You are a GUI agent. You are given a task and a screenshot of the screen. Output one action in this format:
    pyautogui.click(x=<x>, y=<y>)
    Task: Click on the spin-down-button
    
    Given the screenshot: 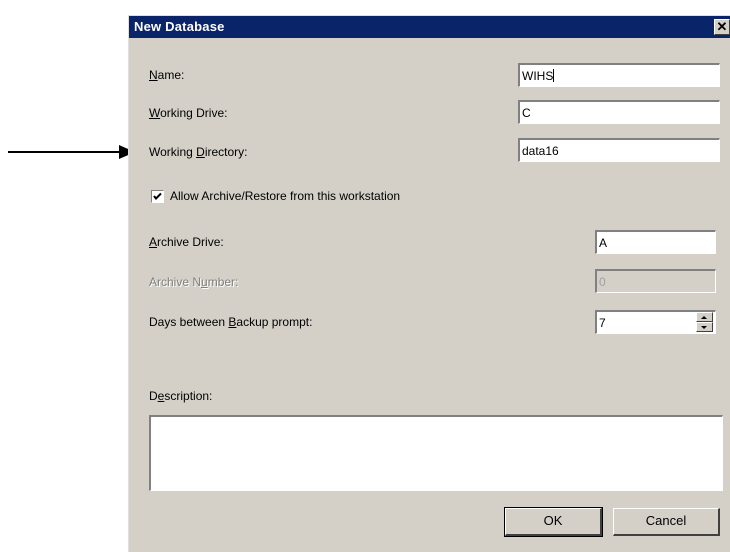 What is the action you would take?
    pyautogui.click(x=704, y=327)
    